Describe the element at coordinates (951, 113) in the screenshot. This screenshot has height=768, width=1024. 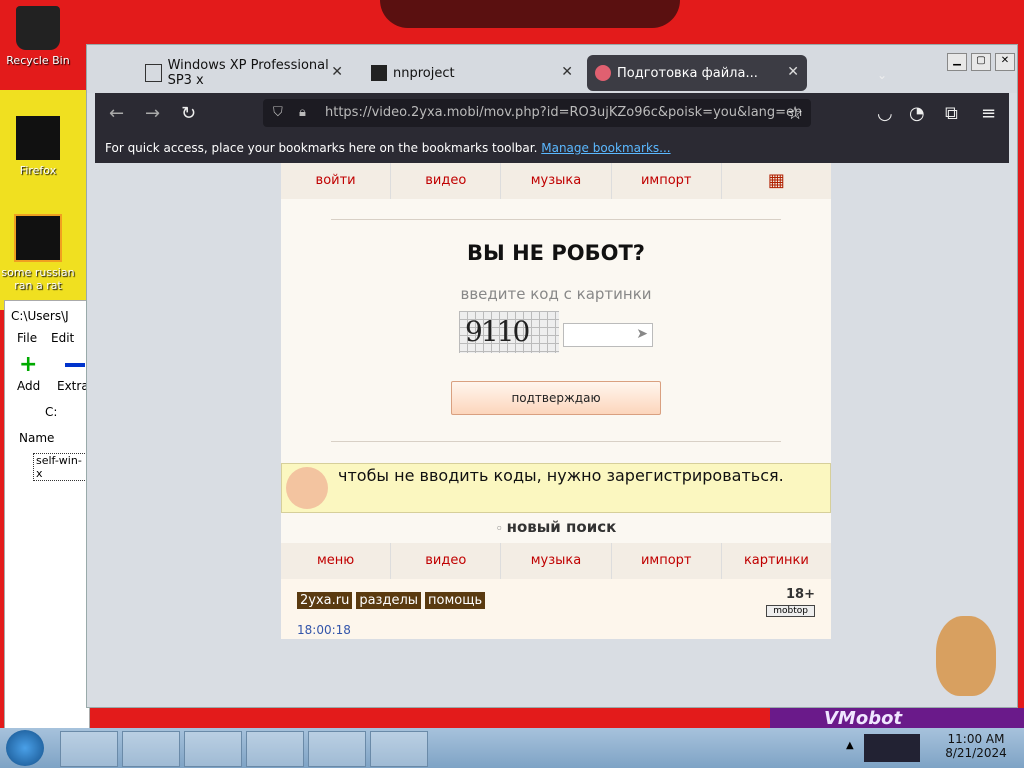
I see `extensions-icon: ⧉` at that location.